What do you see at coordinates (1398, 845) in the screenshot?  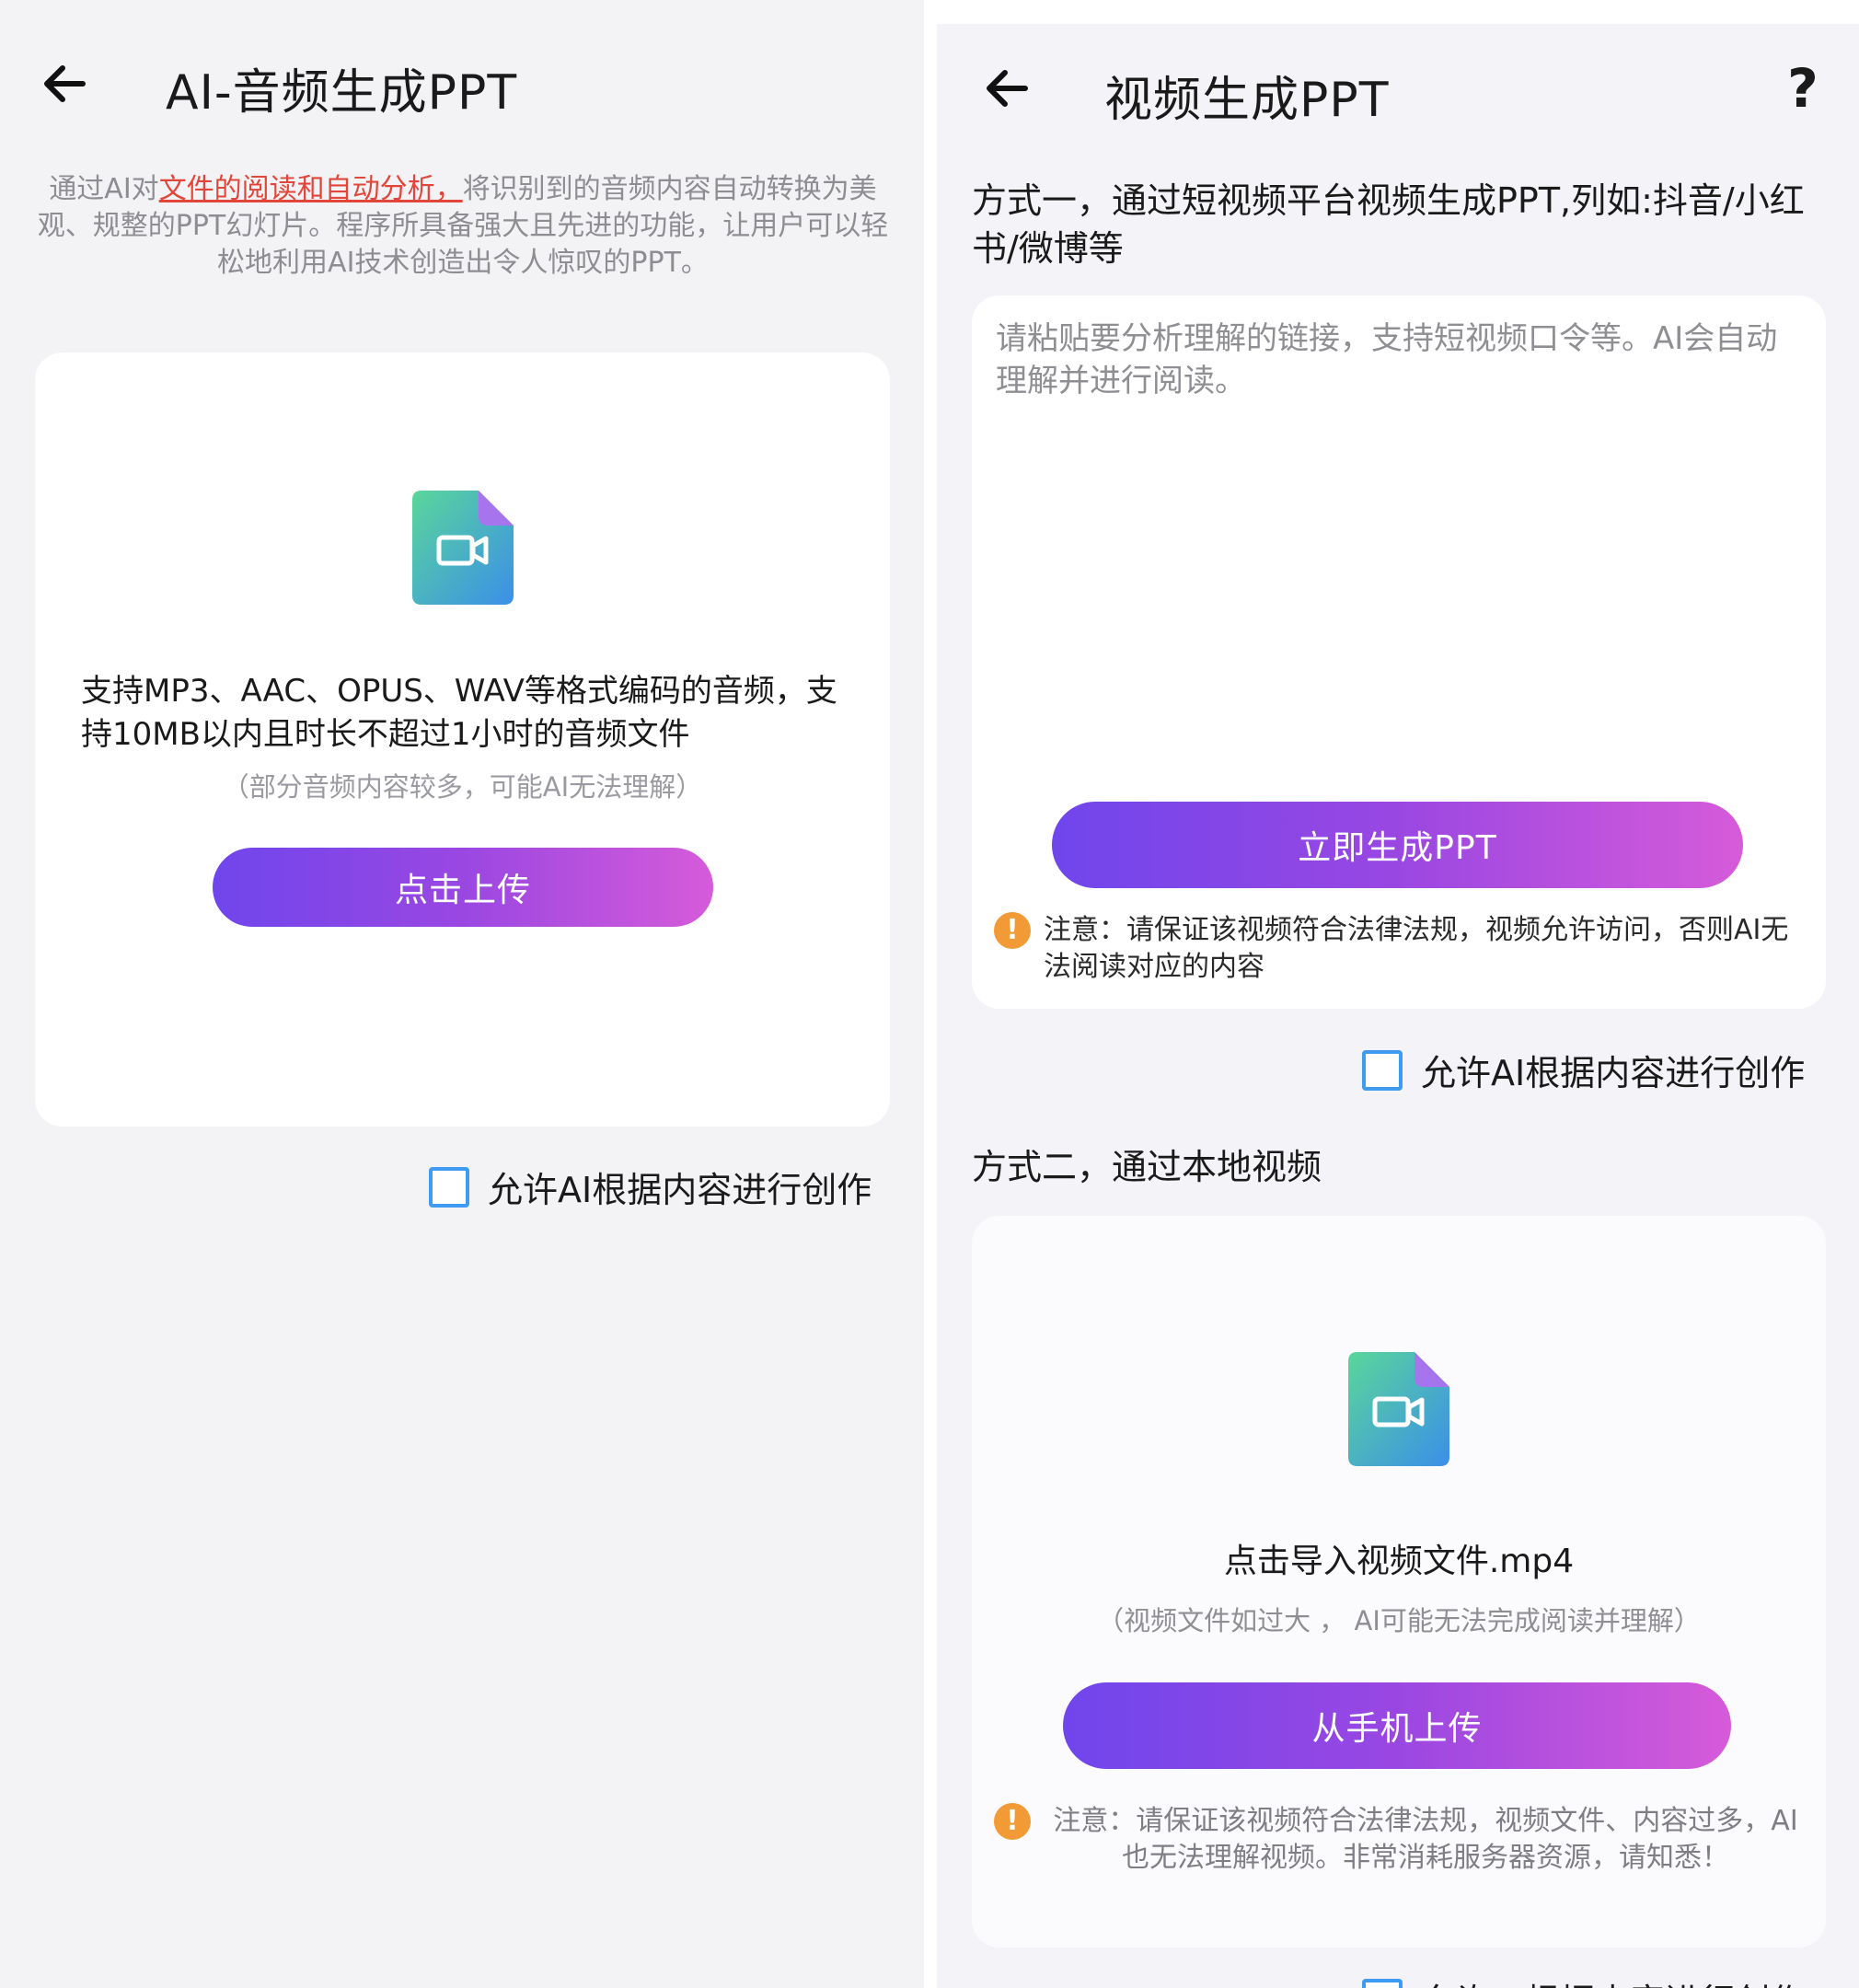 I see `generate-ppt-button: 立即生成PPT` at bounding box center [1398, 845].